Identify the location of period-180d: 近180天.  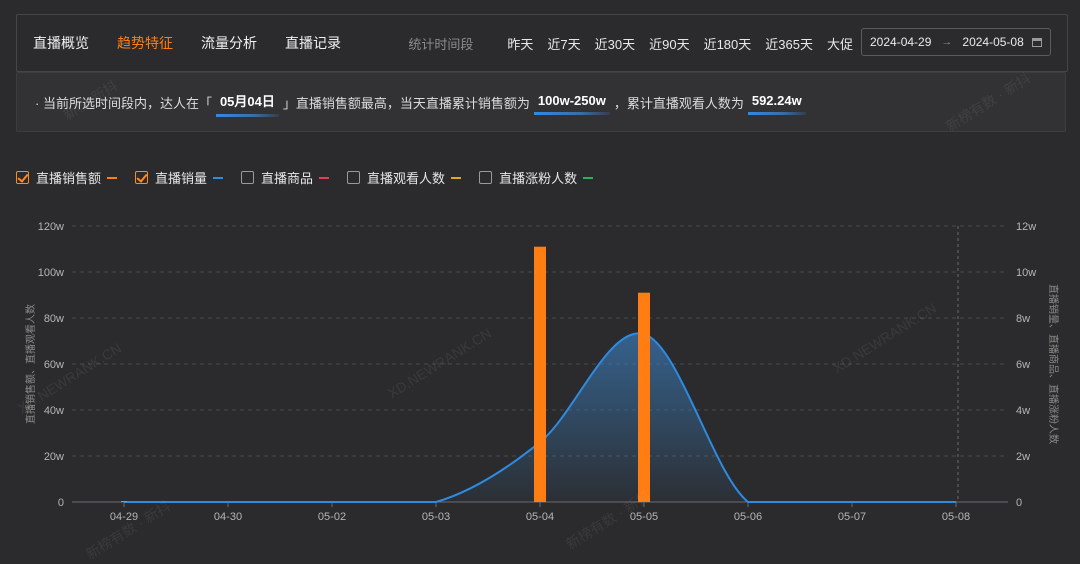
(728, 43).